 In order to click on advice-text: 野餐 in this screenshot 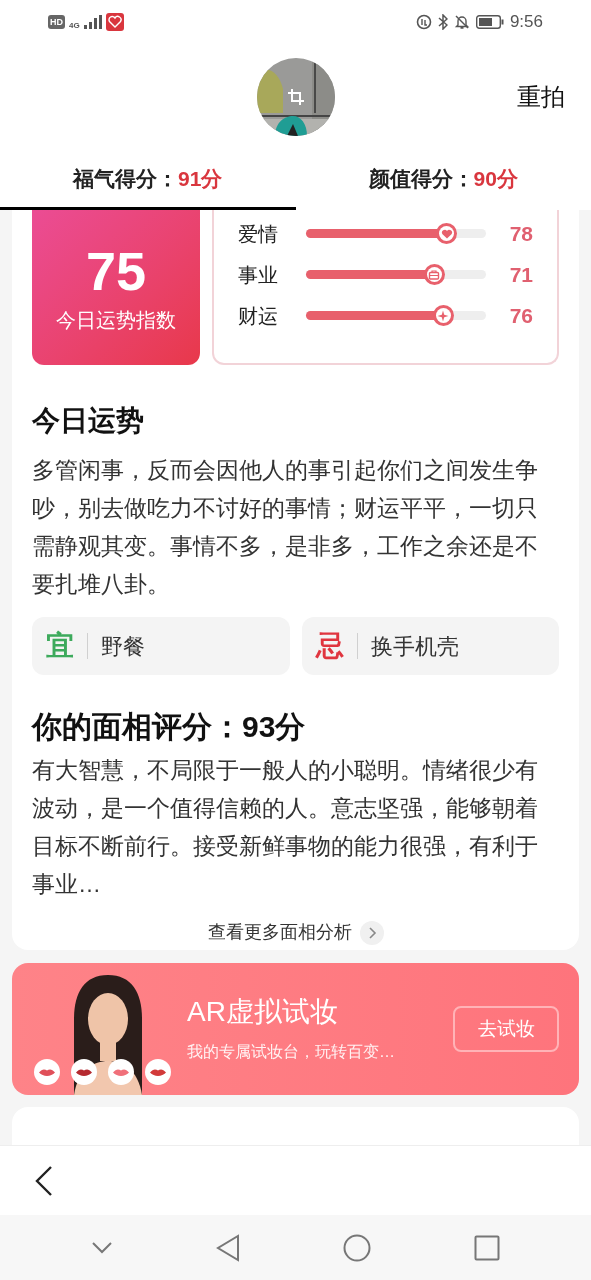, I will do `click(123, 646)`.